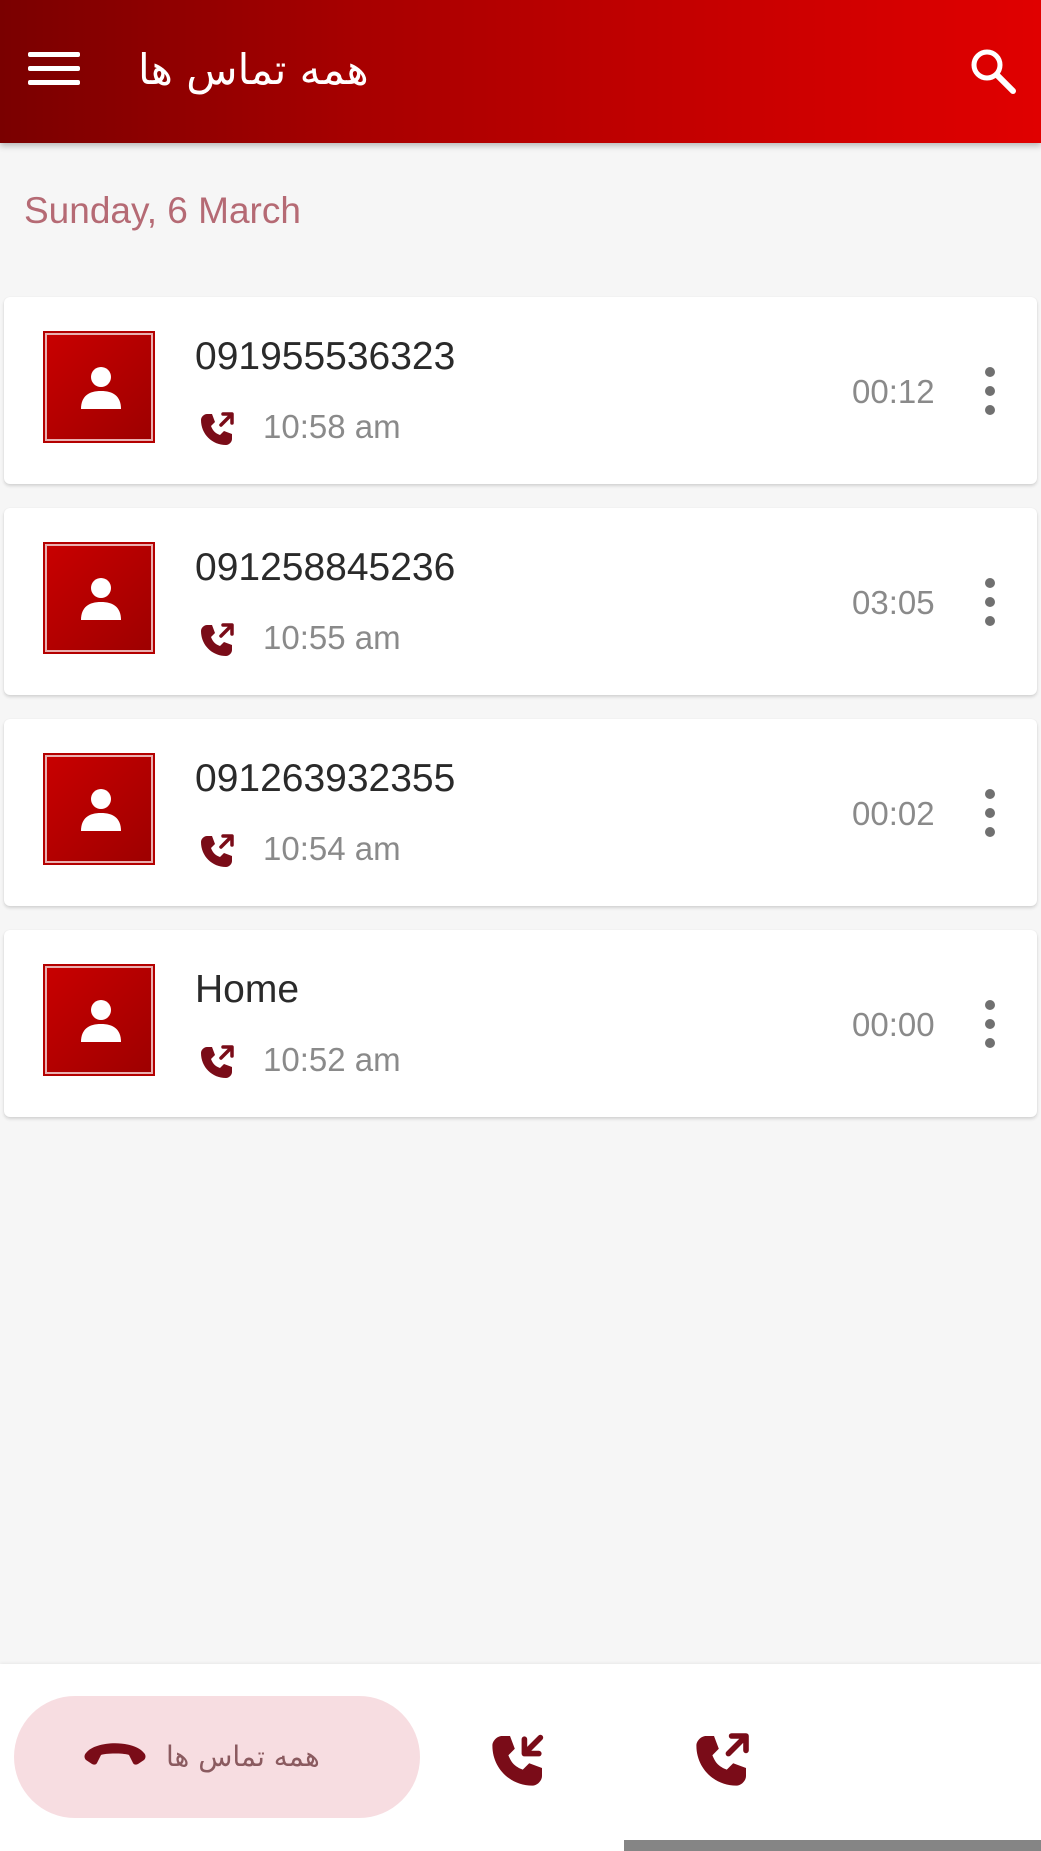 The height and width of the screenshot is (1851, 1041). I want to click on call-time: 10:55 am, so click(332, 637).